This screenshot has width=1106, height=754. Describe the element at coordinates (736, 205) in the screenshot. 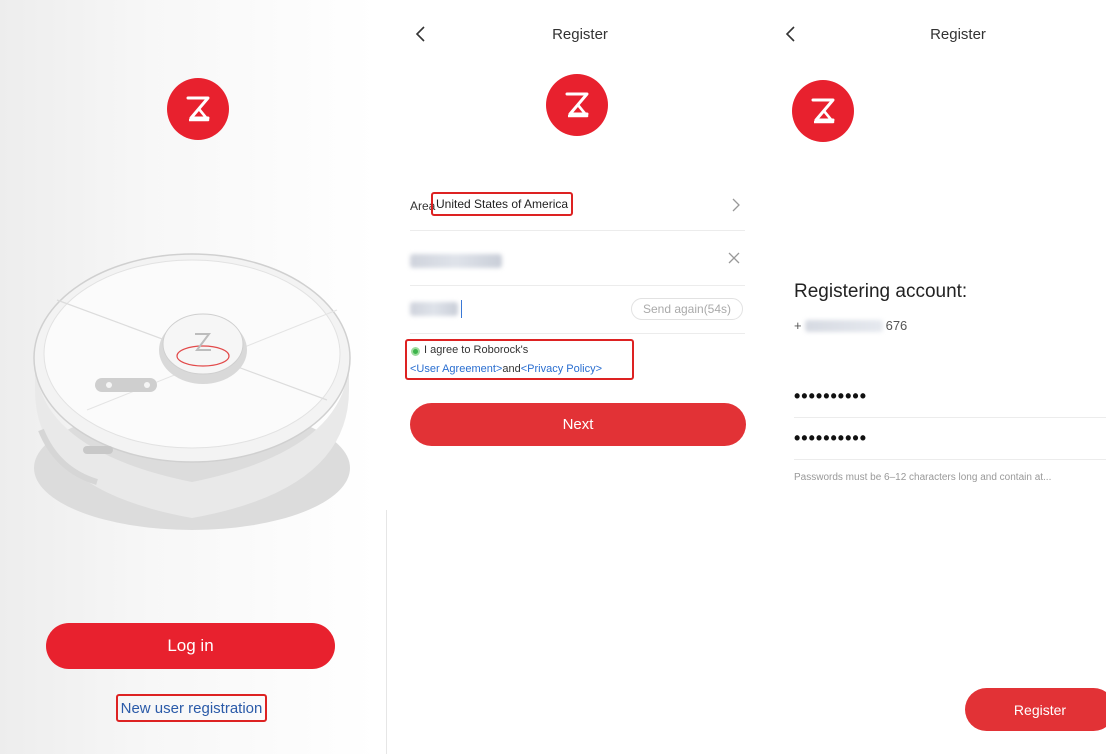

I see `chevron-right-icon` at that location.